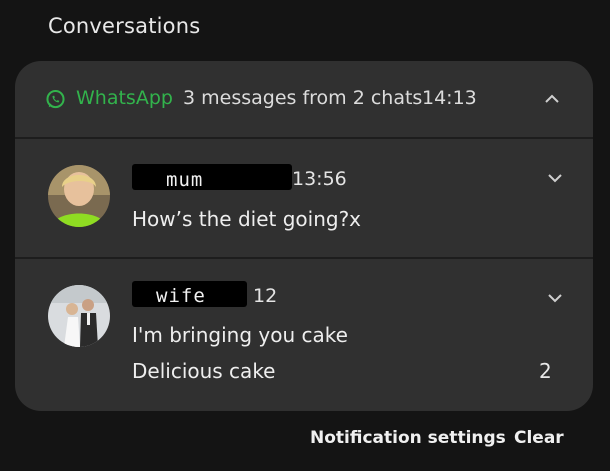  Describe the element at coordinates (124, 26) in the screenshot. I see `section-title: Conversations` at that location.